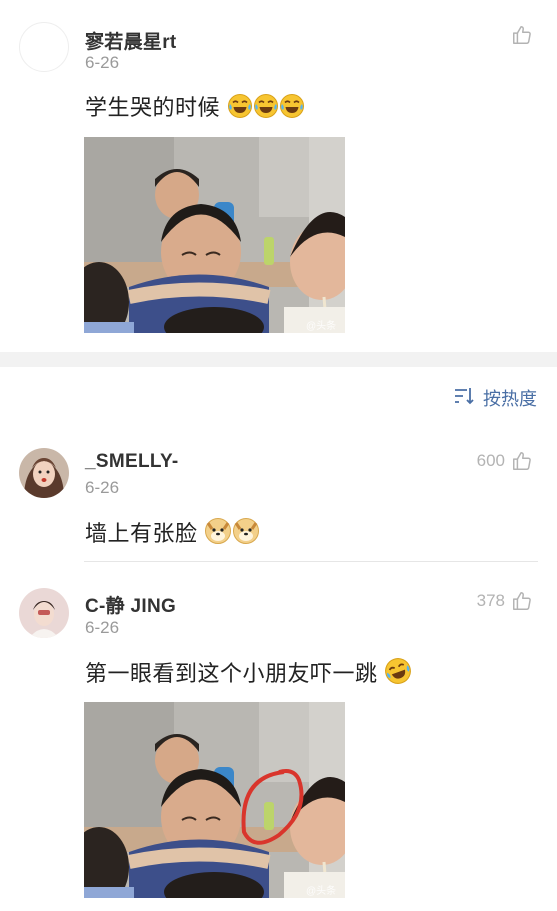 The height and width of the screenshot is (911, 557). I want to click on sort-icon, so click(464, 398).